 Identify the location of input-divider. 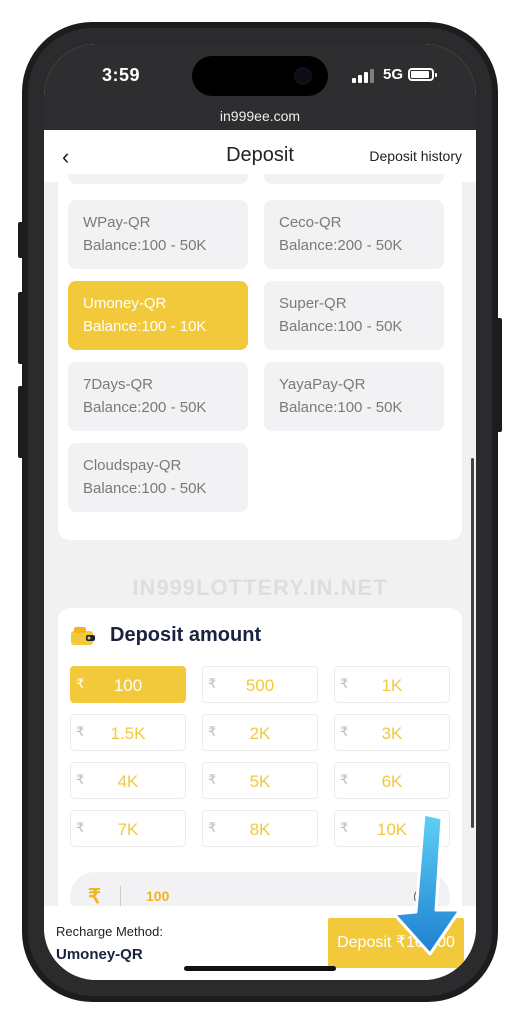
(120, 897).